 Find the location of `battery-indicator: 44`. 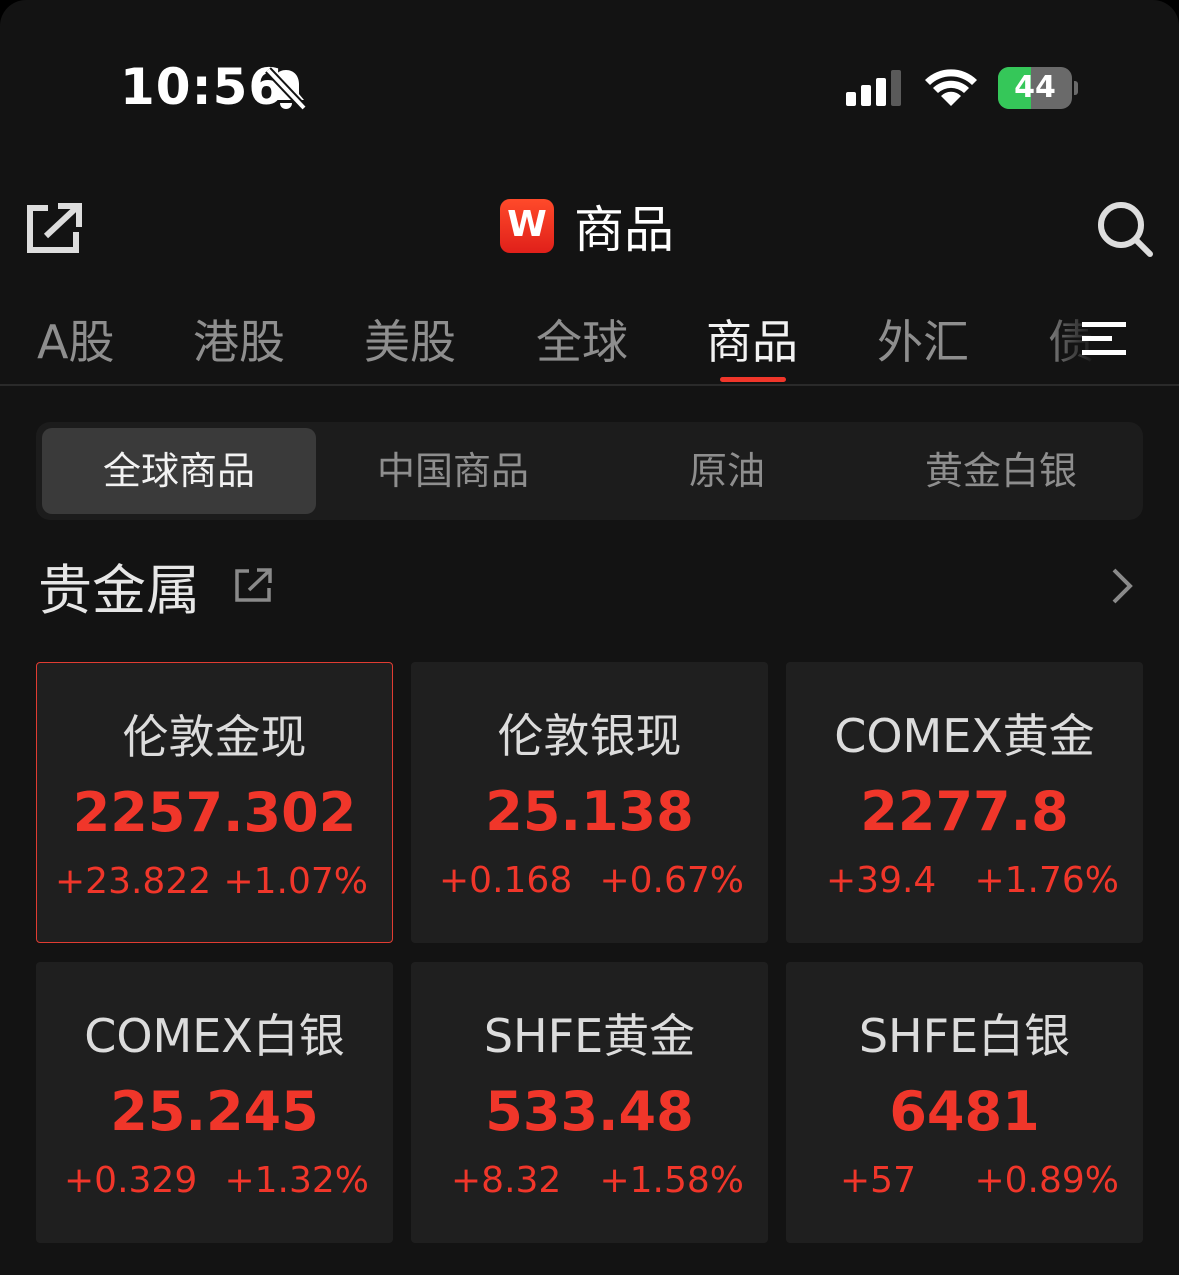

battery-indicator: 44 is located at coordinates (1038, 88).